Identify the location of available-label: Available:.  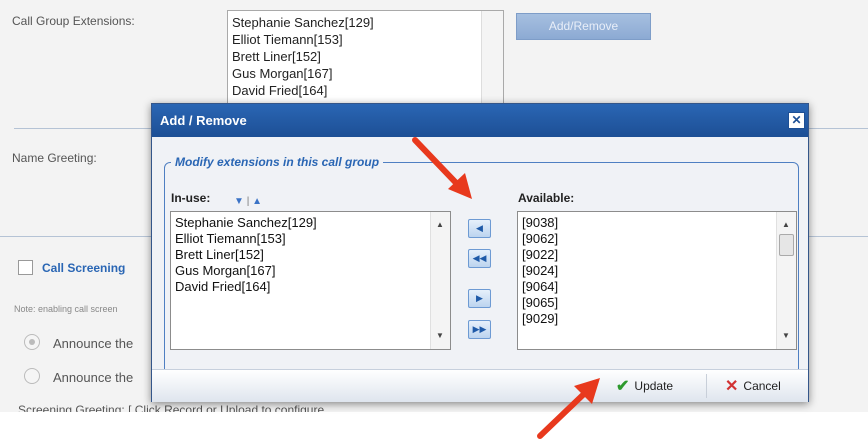
(546, 198).